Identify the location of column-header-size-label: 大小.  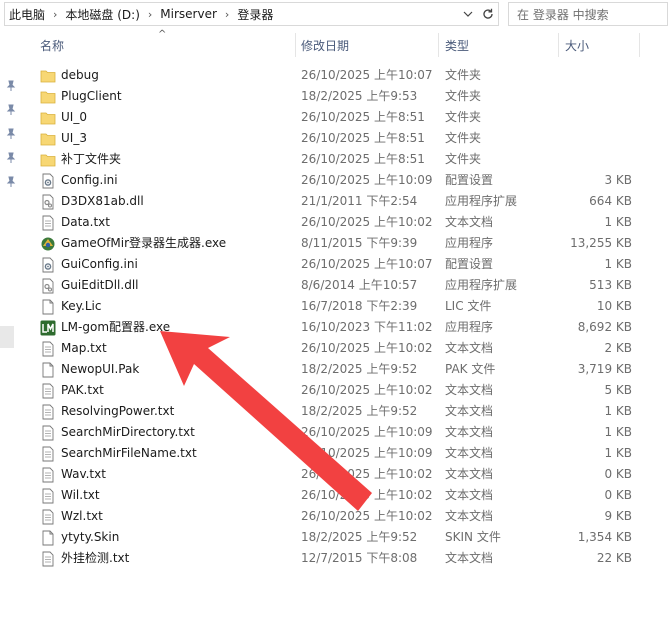
(577, 45).